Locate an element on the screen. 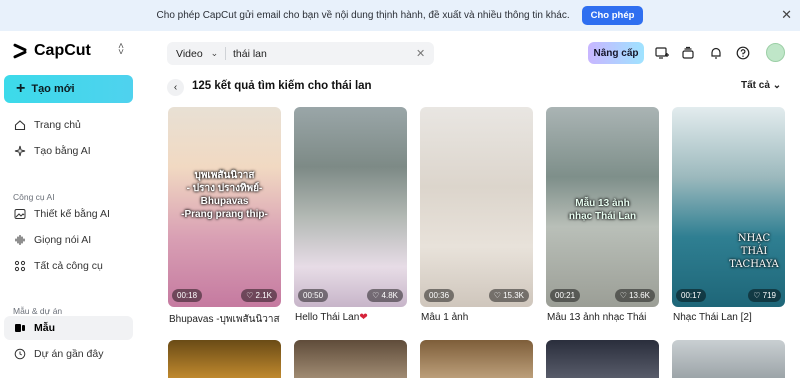 The height and width of the screenshot is (378, 800). card-title: Mẫu 13 ảnh nhạc Thái is located at coordinates (607, 317).